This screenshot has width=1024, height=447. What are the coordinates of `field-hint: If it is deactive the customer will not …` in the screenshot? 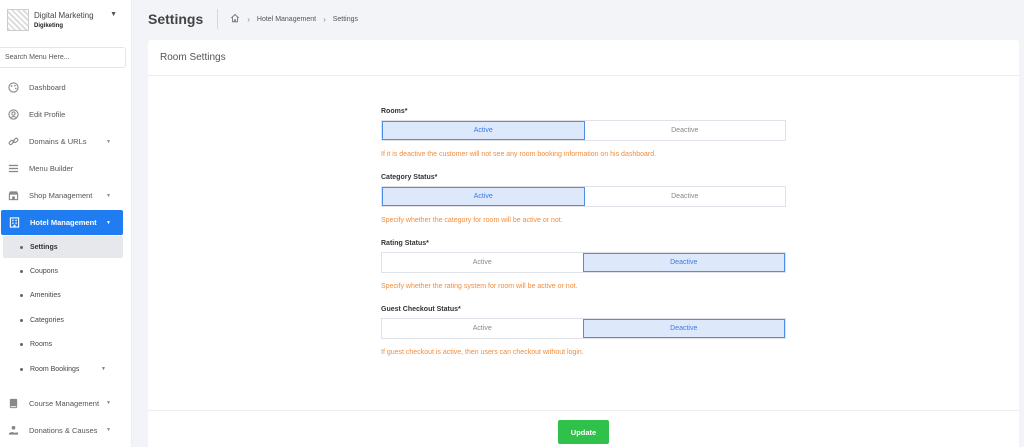 It's located at (519, 154).